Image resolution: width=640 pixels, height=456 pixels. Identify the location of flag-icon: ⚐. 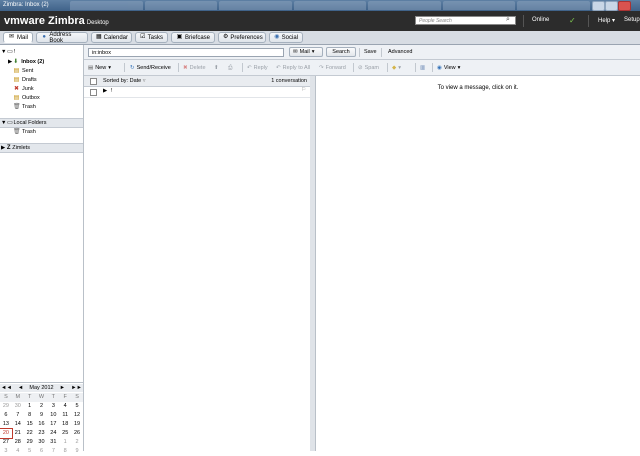
(303, 90).